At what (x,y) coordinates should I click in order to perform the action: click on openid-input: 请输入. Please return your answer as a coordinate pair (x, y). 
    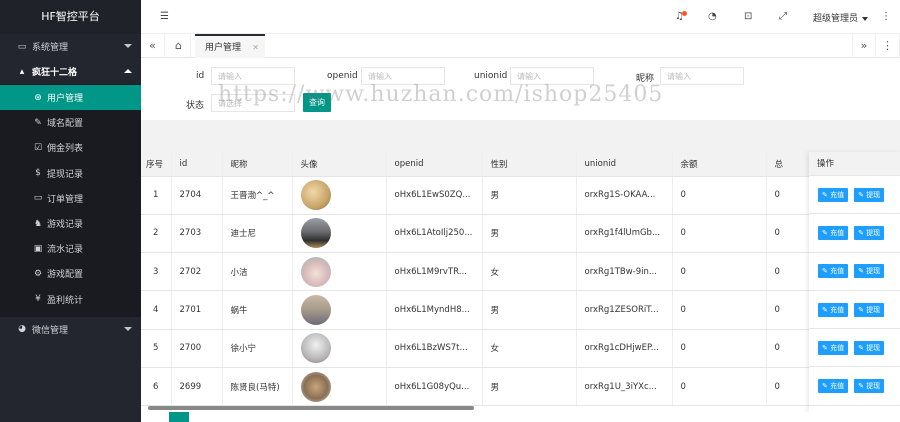
    Looking at the image, I should click on (403, 76).